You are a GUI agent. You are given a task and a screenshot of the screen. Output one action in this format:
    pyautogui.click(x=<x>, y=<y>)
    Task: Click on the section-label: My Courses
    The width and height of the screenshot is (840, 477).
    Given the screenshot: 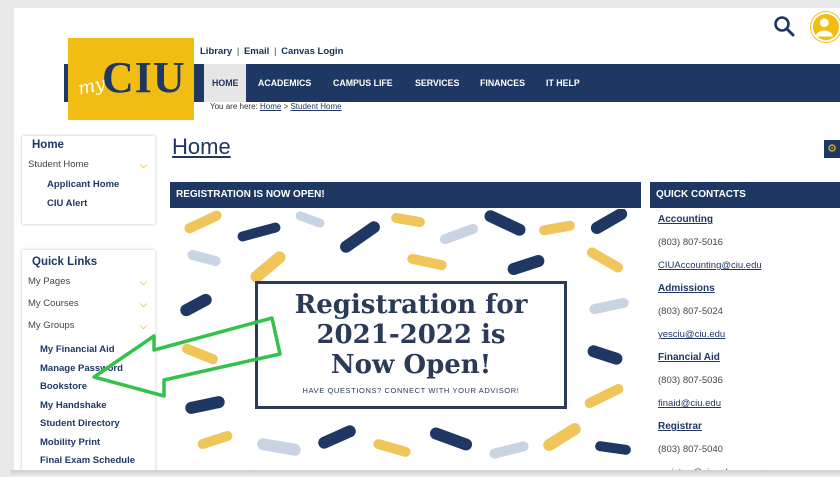 What is the action you would take?
    pyautogui.click(x=53, y=303)
    